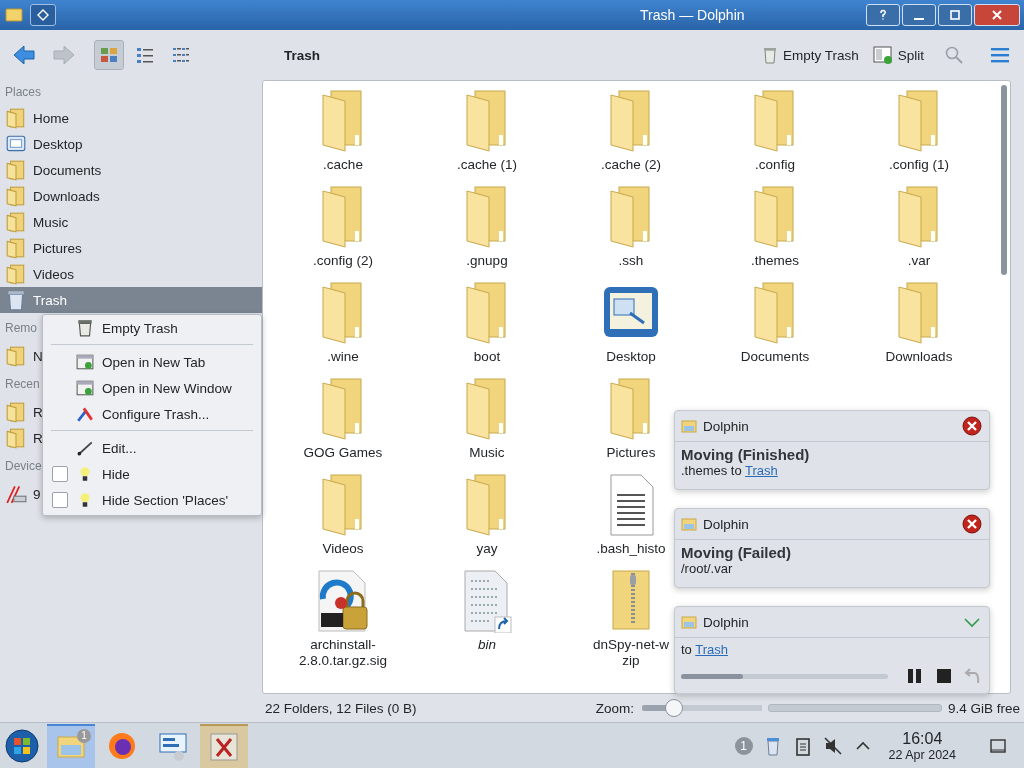 The image size is (1024, 768). What do you see at coordinates (341, 708) in the screenshot?
I see `status-text: 22 Folders, 12 Files (0 B)` at bounding box center [341, 708].